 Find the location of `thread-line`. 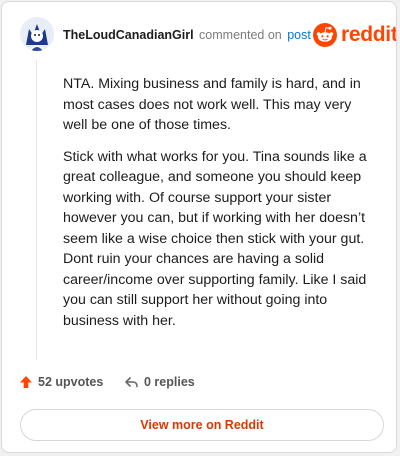

thread-line is located at coordinates (36, 210).